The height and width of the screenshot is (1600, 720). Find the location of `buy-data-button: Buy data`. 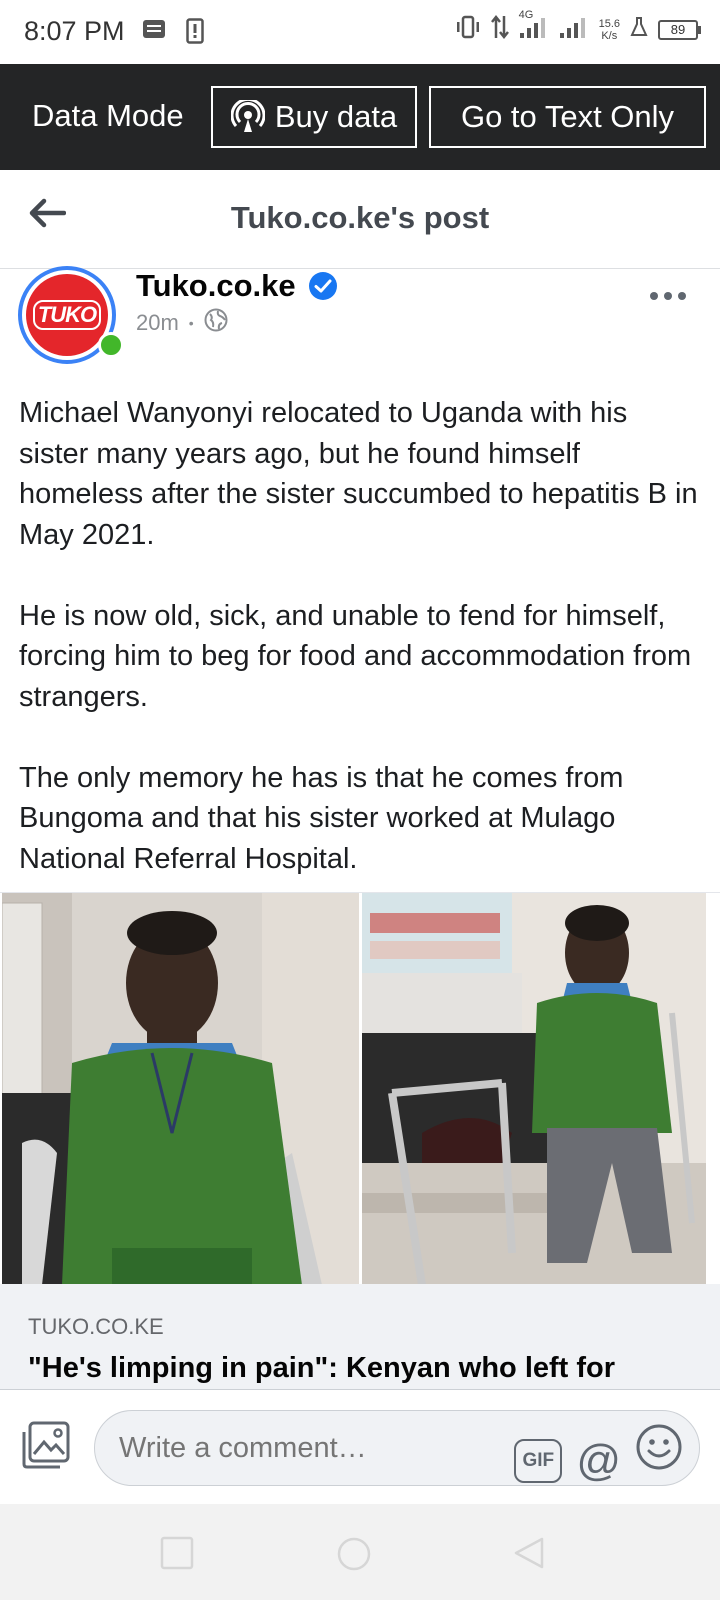

buy-data-button: Buy data is located at coordinates (314, 117).